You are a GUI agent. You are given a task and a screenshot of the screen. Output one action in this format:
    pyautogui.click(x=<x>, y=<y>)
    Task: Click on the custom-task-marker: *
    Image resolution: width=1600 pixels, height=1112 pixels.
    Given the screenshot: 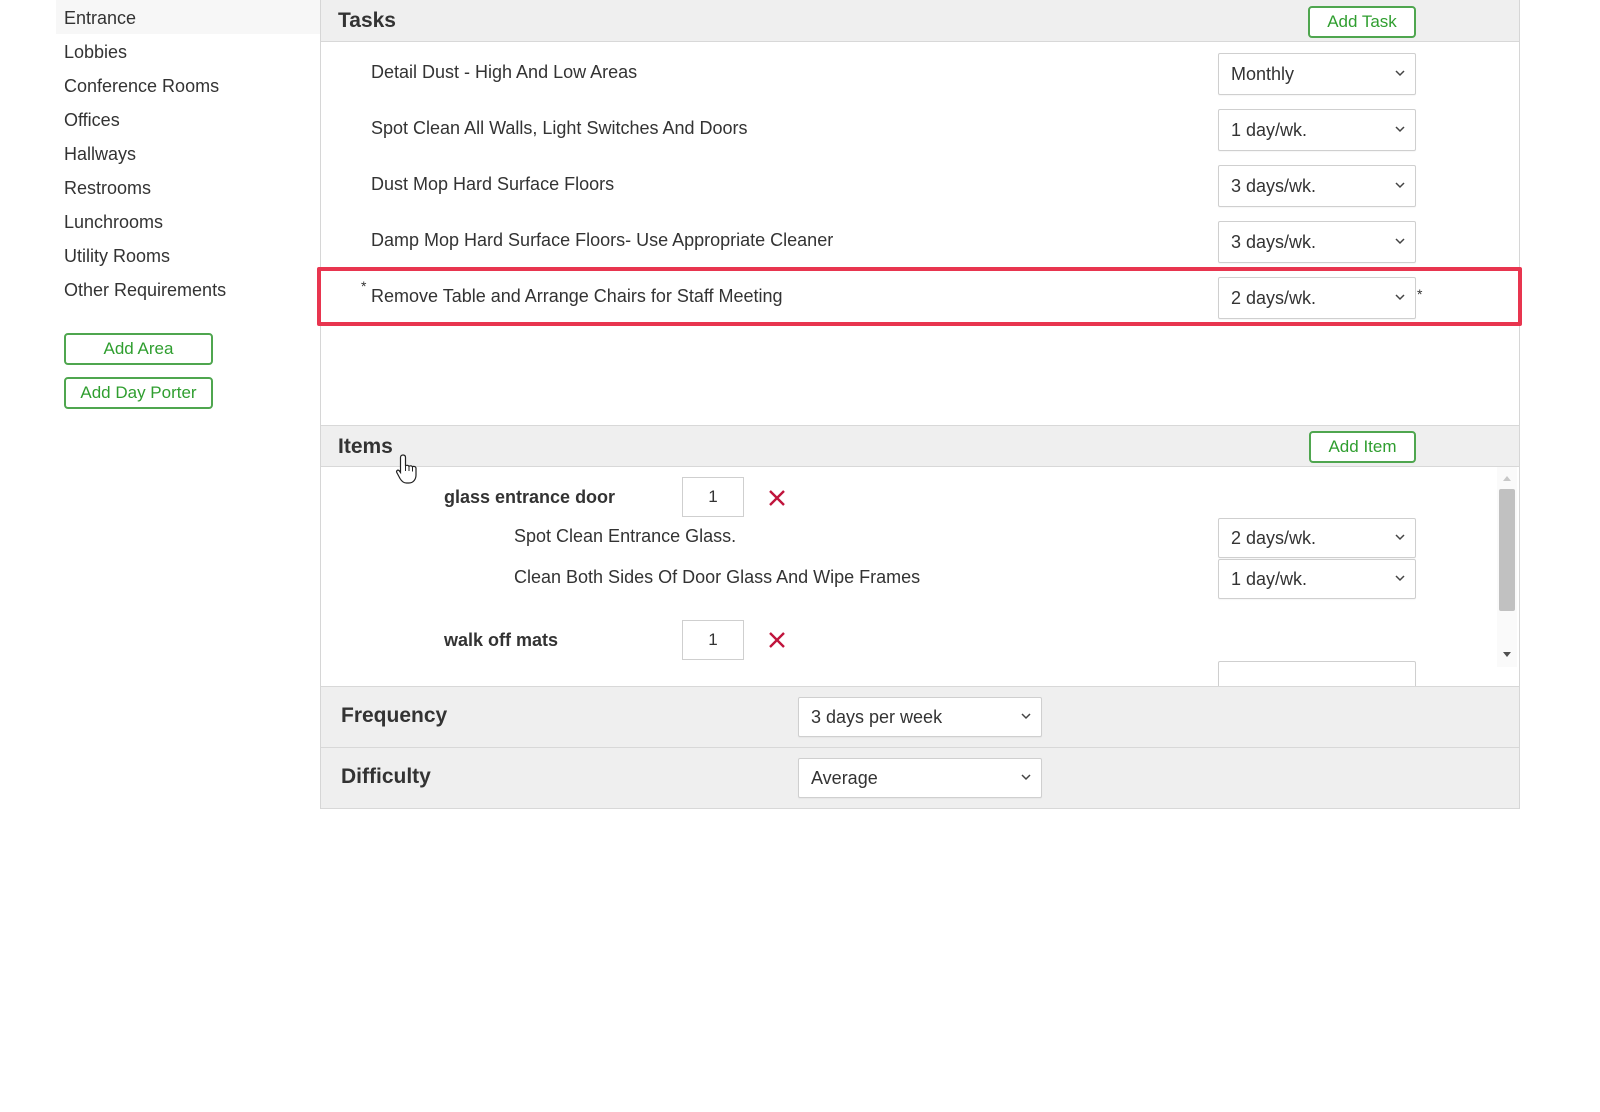 What is the action you would take?
    pyautogui.click(x=364, y=286)
    